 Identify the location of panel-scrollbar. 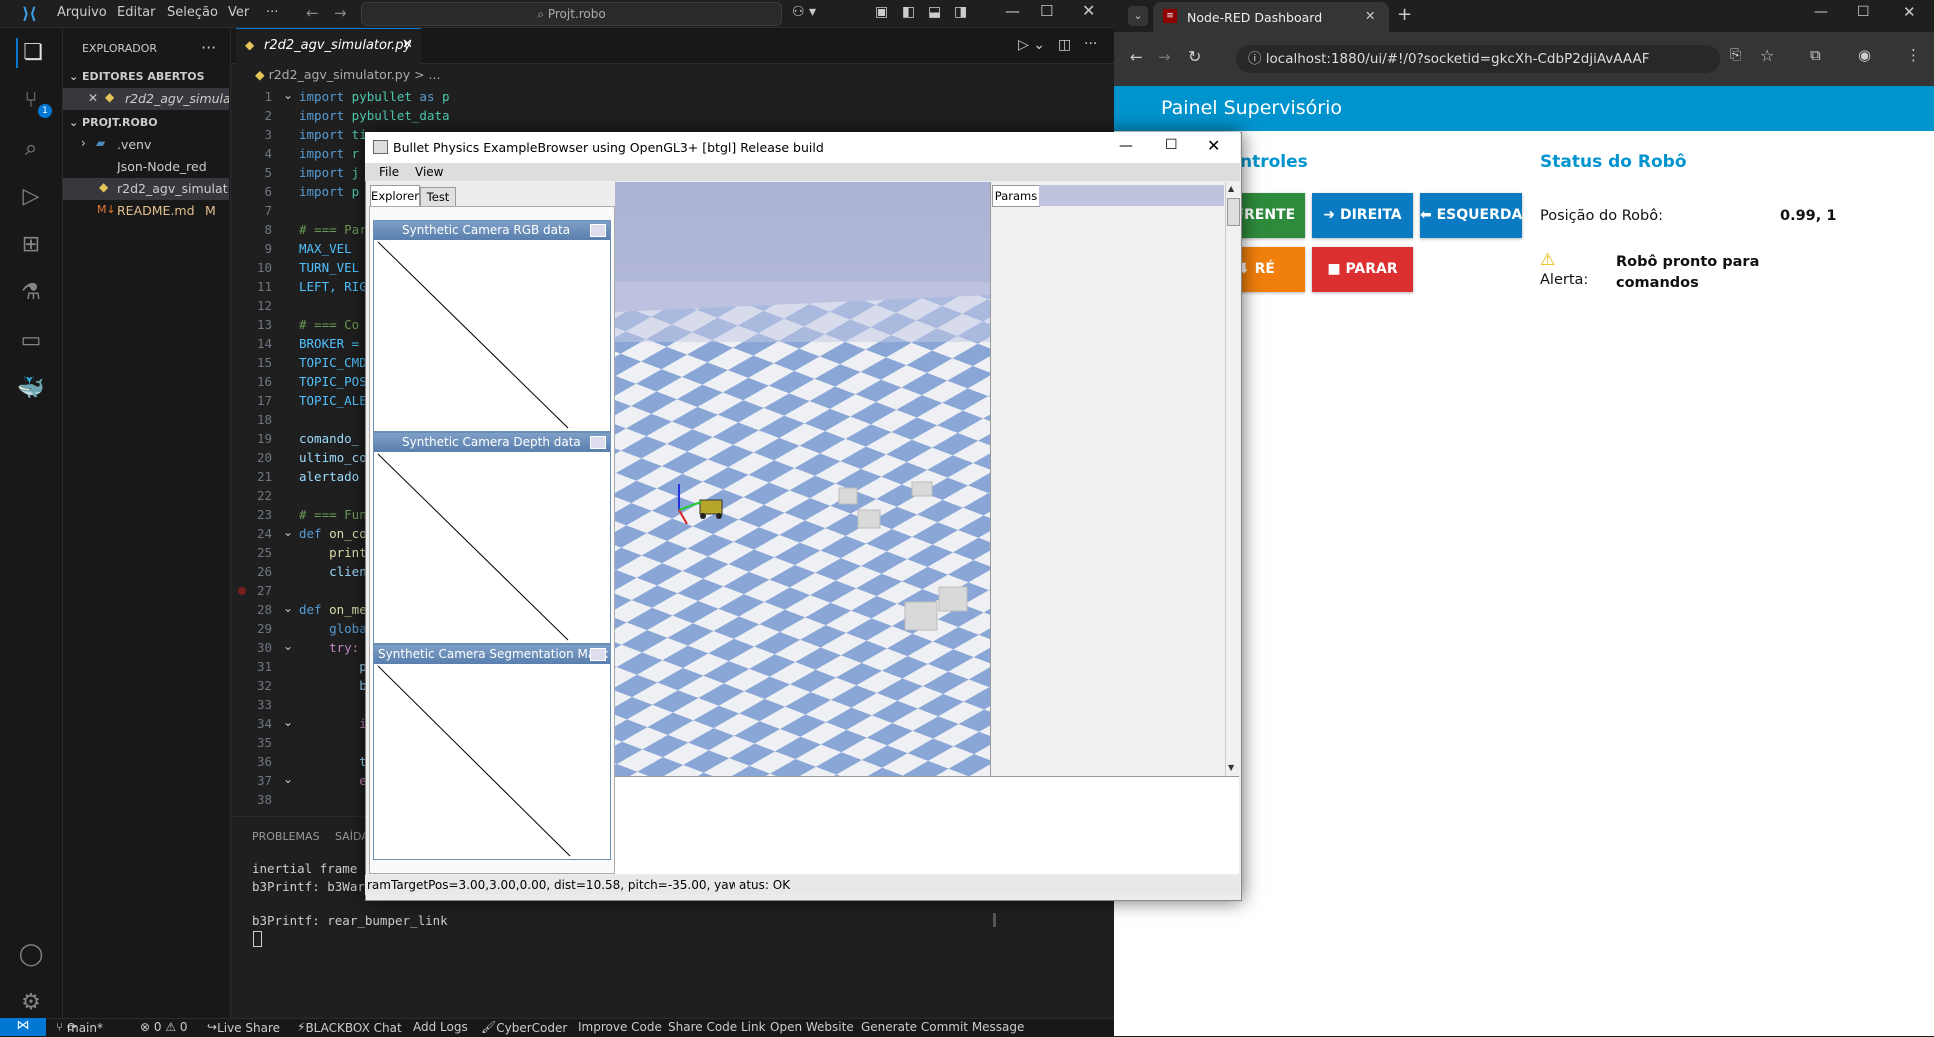
(994, 920).